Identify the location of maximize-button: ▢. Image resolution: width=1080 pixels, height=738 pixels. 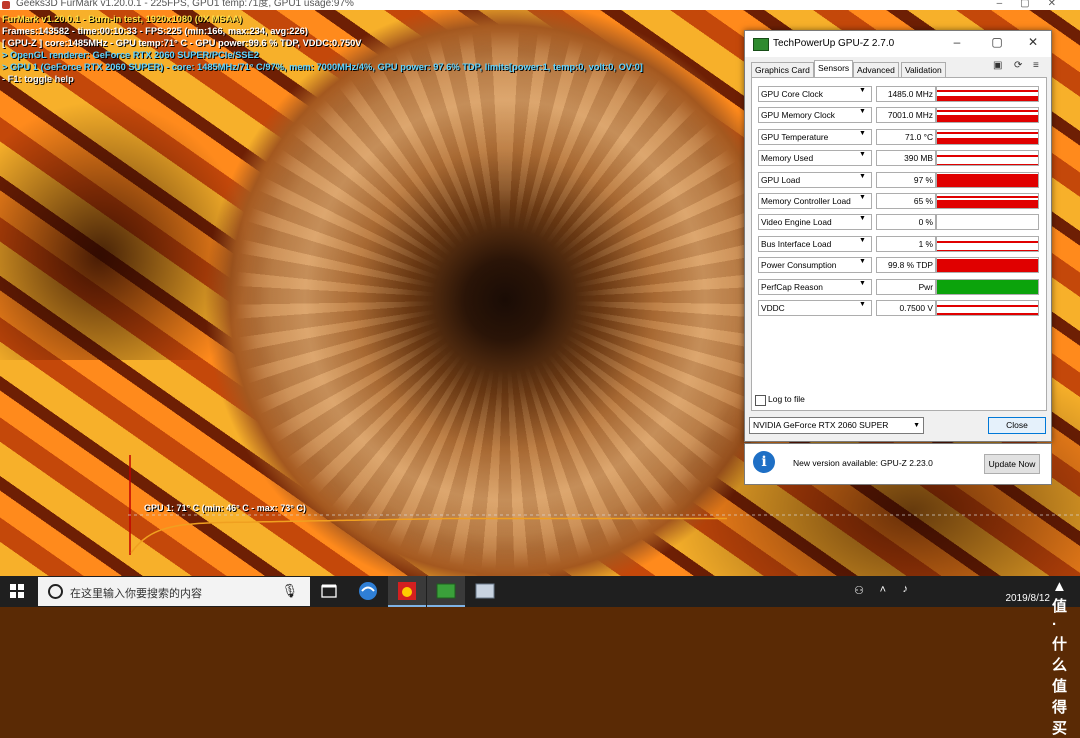
(997, 42).